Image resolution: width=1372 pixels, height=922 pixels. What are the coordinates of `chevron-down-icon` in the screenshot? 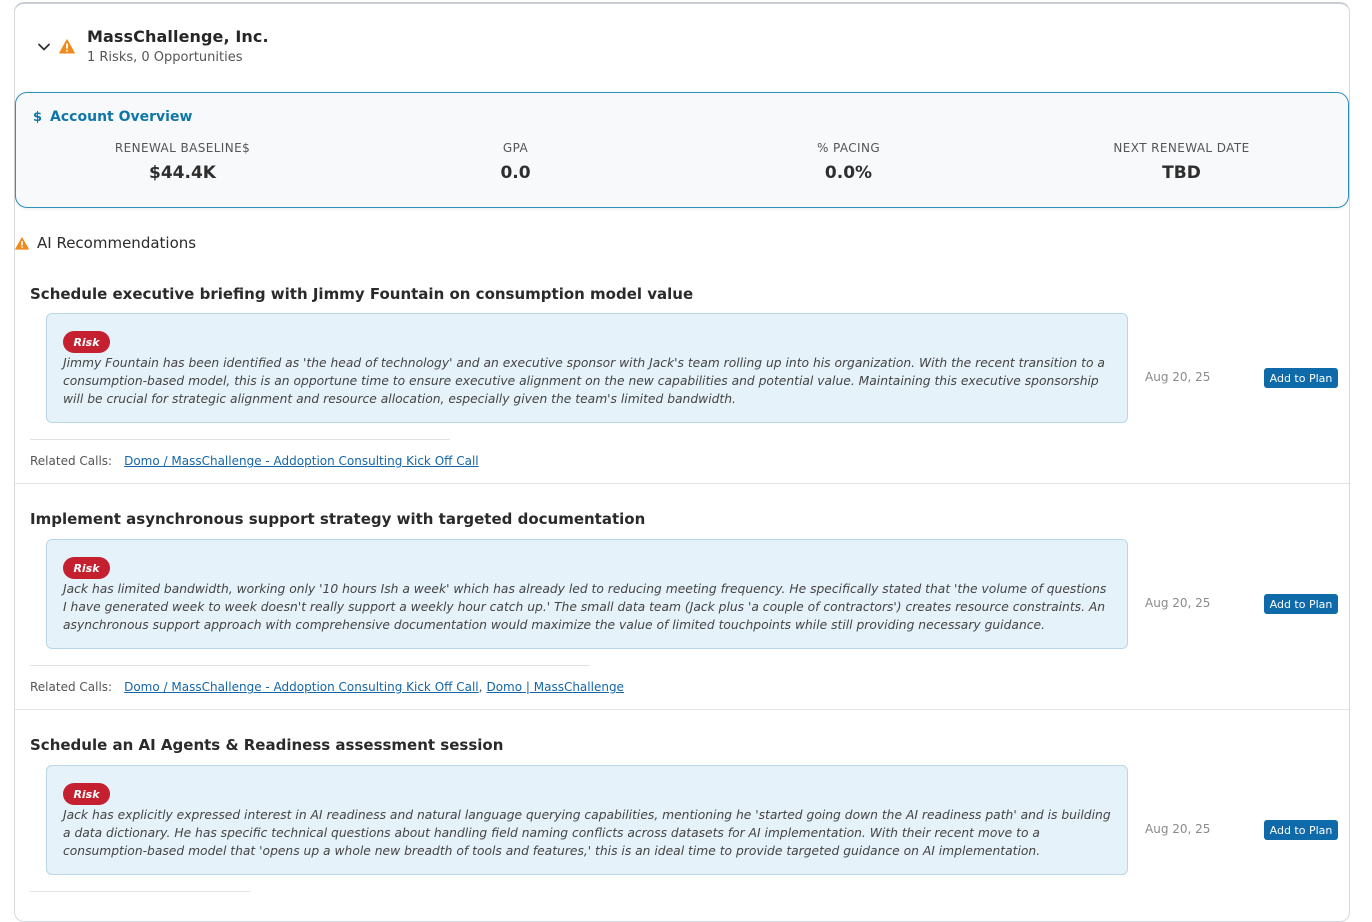 It's located at (44, 47).